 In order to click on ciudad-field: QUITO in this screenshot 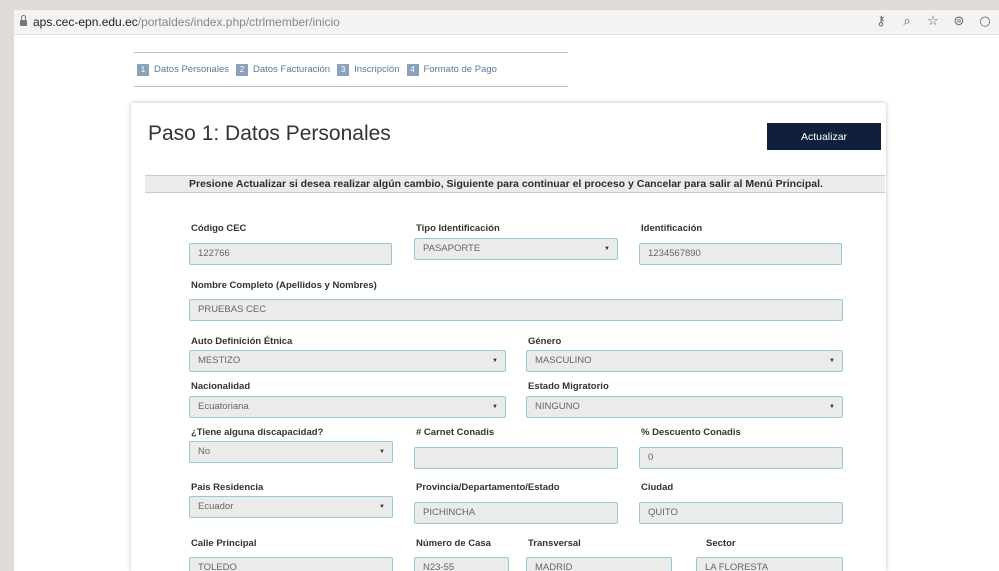, I will do `click(741, 513)`.